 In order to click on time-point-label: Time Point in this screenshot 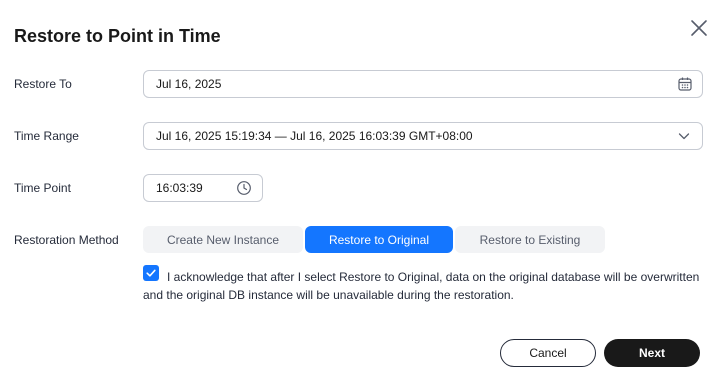, I will do `click(42, 188)`.